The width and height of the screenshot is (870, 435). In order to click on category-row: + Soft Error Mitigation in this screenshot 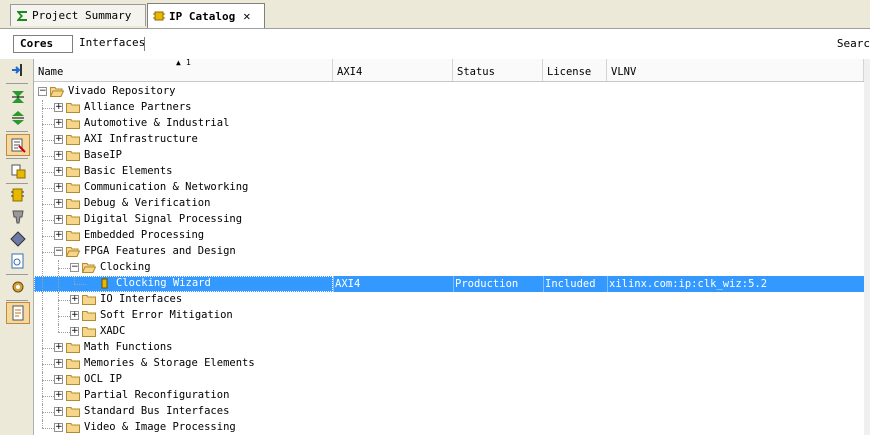, I will do `click(452, 316)`.